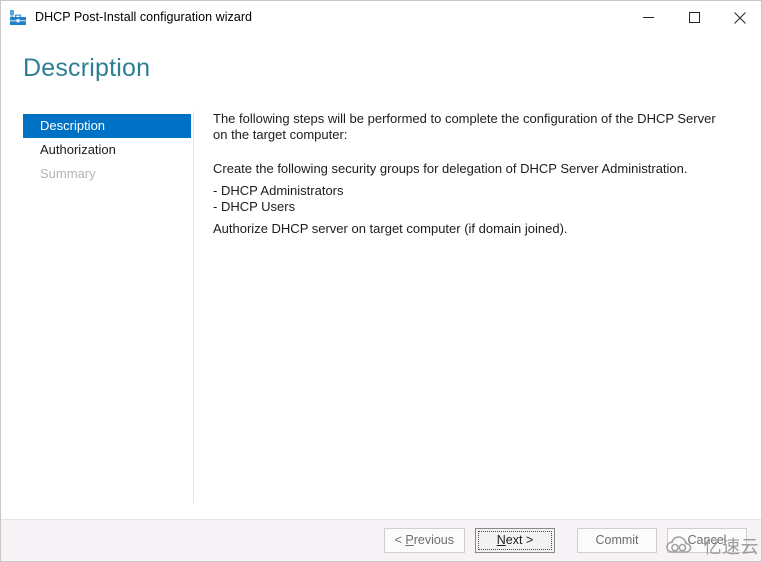 The height and width of the screenshot is (562, 762). I want to click on previous-button: < Previous, so click(424, 540).